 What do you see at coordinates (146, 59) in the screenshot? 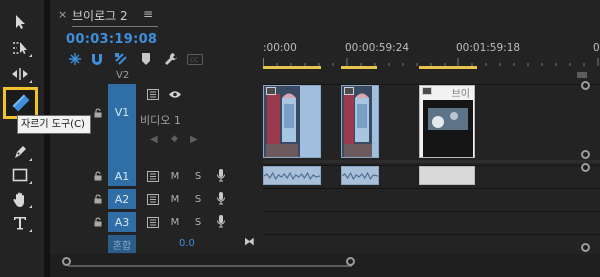
I see `add-marker-icon` at bounding box center [146, 59].